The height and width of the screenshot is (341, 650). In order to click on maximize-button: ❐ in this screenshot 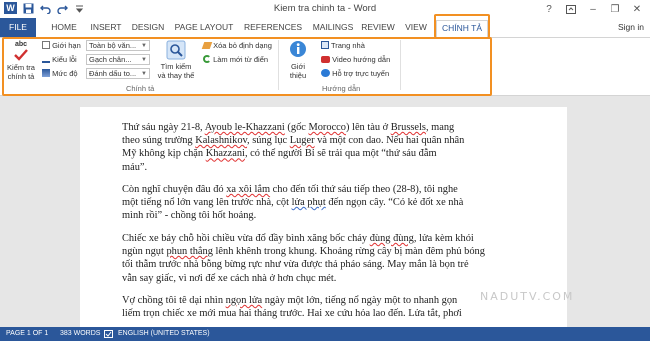, I will do `click(615, 9)`.